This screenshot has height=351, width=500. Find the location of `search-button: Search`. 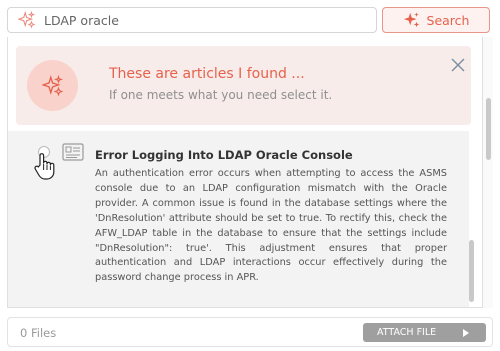

search-button: Search is located at coordinates (436, 20).